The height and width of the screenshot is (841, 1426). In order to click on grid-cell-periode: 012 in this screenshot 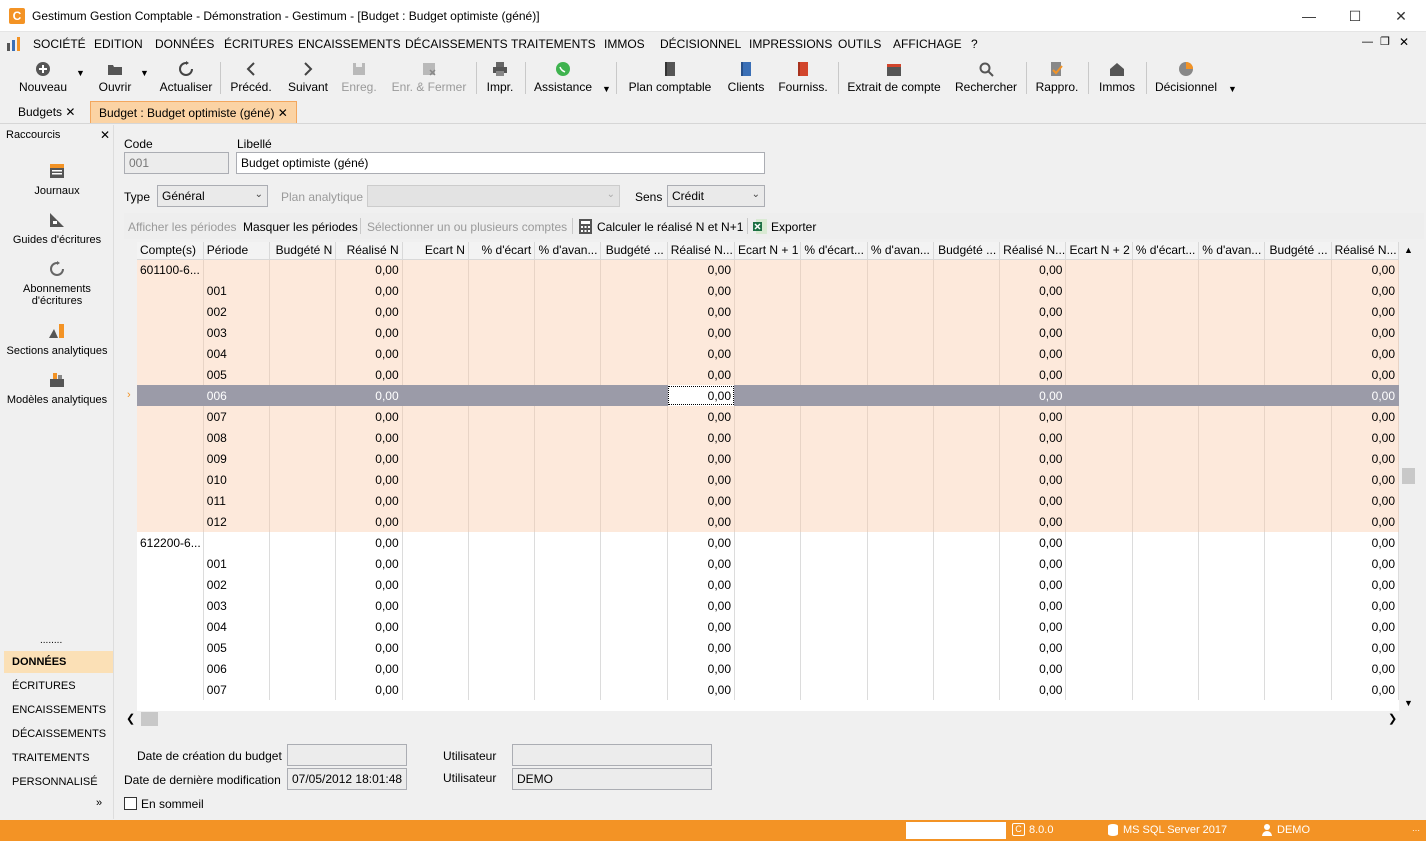, I will do `click(237, 521)`.